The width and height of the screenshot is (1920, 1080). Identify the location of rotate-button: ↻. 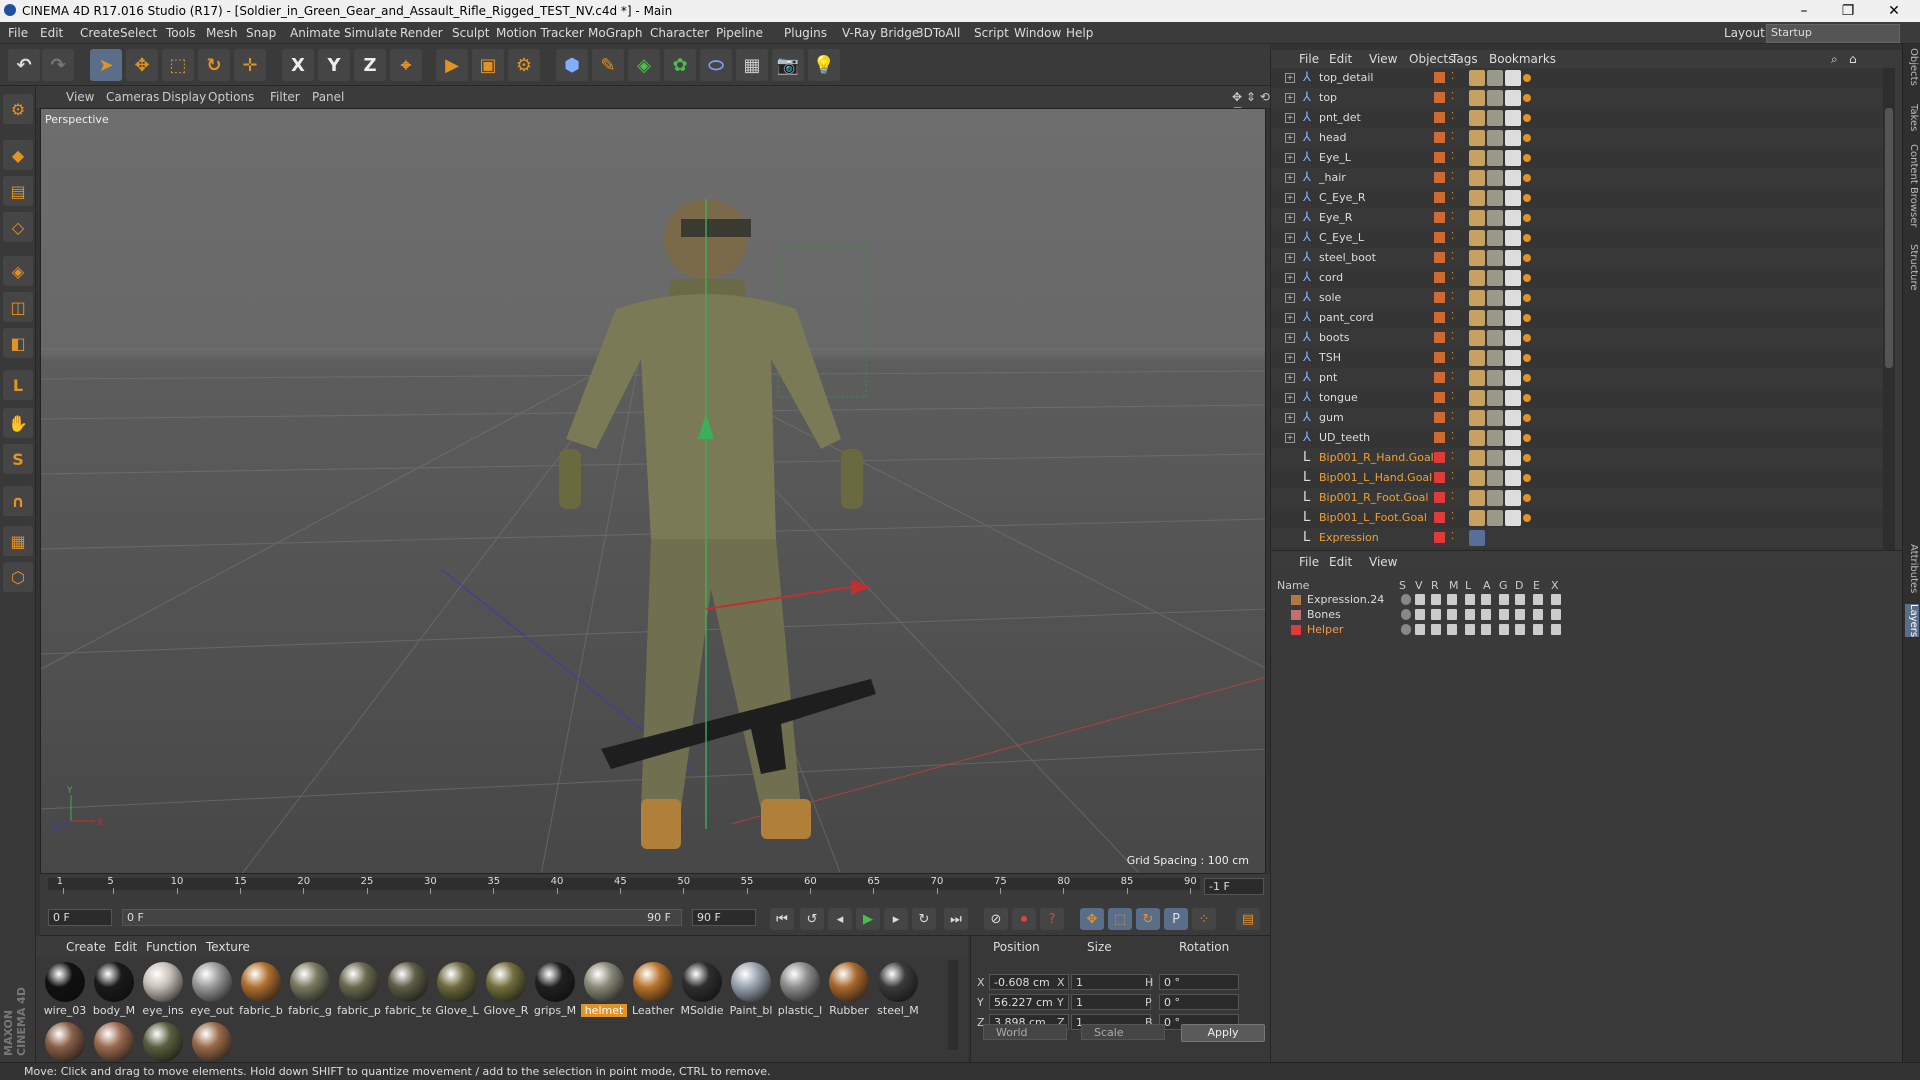
(214, 65).